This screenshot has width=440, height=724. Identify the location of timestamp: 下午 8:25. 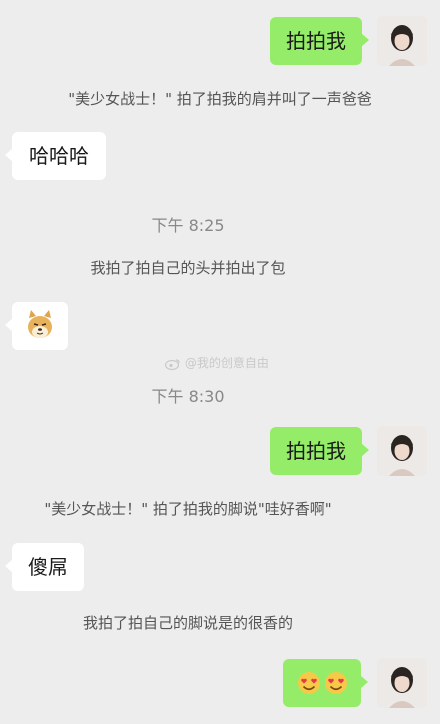
(188, 225).